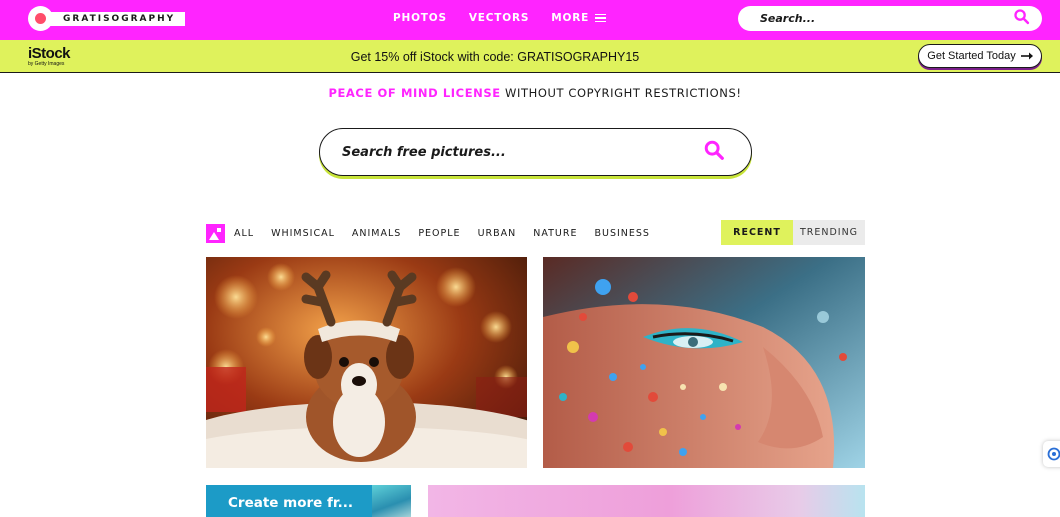 This screenshot has height=517, width=1060. I want to click on main-nav: PHOTOS VECTORS MORE, so click(500, 18).